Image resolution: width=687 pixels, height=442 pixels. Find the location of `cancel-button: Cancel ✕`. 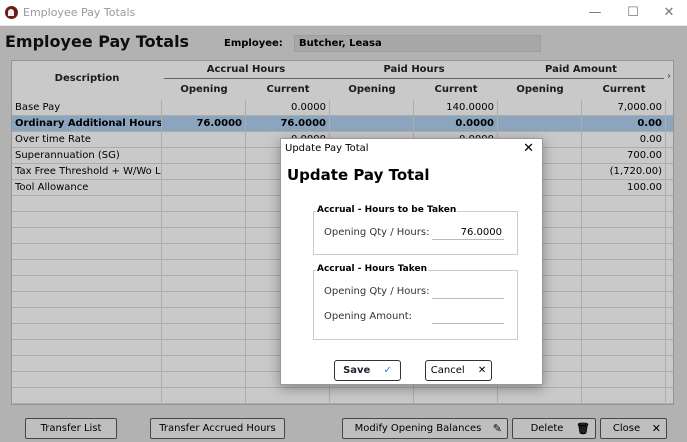

cancel-button: Cancel ✕ is located at coordinates (458, 370).